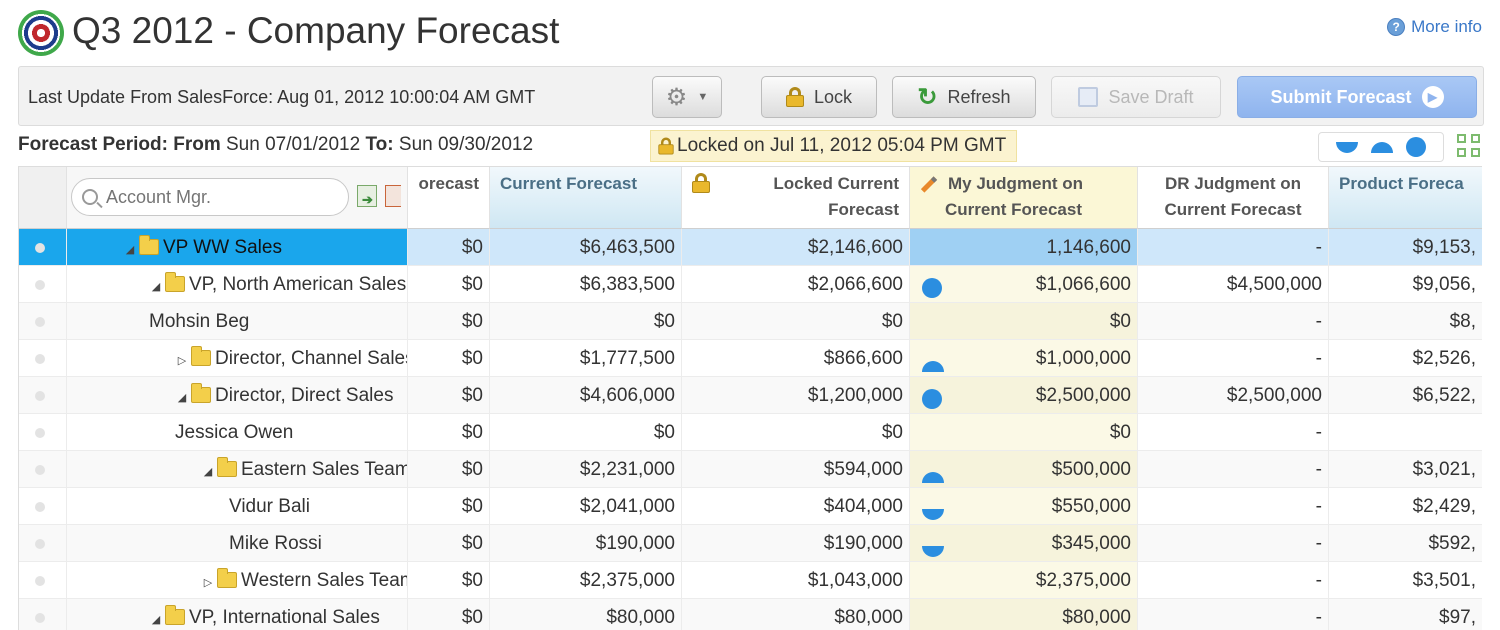 The image size is (1500, 630). I want to click on cell-product-forecast: $6,522,, so click(1405, 395).